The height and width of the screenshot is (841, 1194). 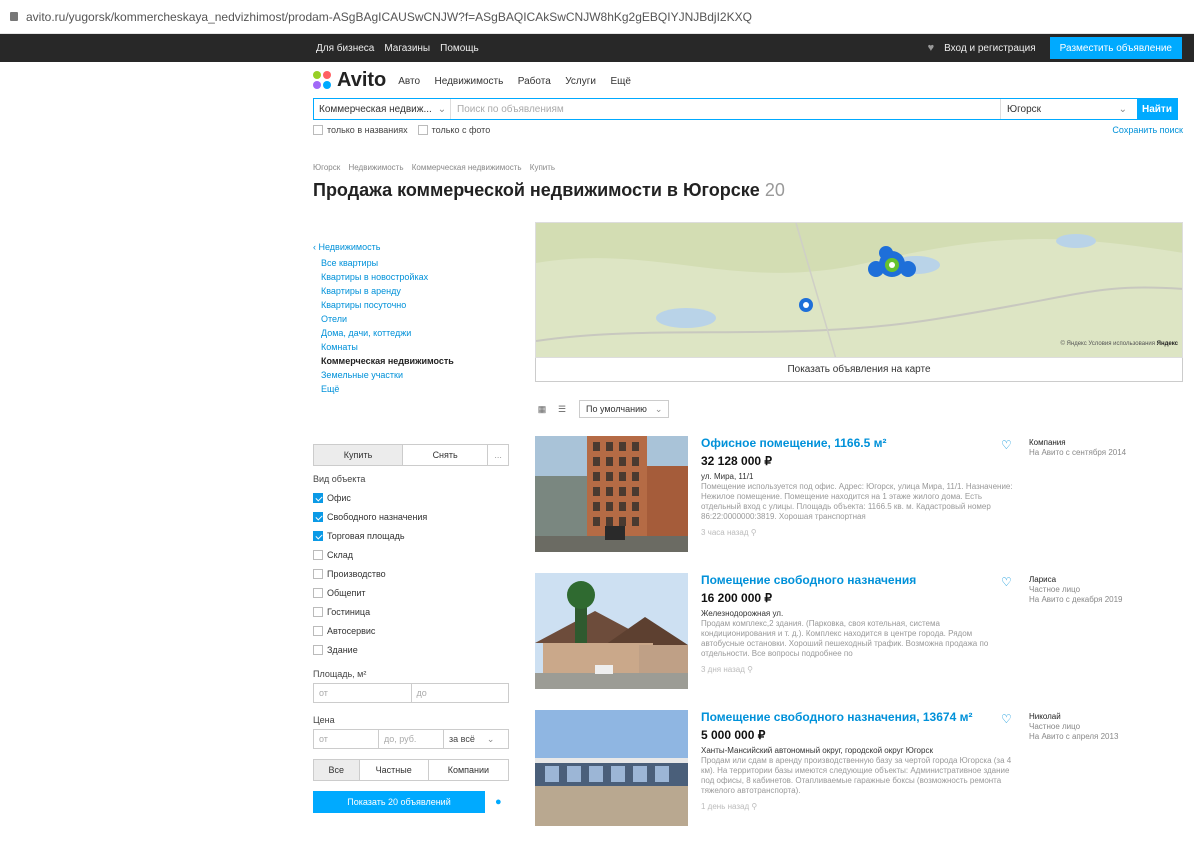 I want to click on area-range: от до, so click(x=411, y=693).